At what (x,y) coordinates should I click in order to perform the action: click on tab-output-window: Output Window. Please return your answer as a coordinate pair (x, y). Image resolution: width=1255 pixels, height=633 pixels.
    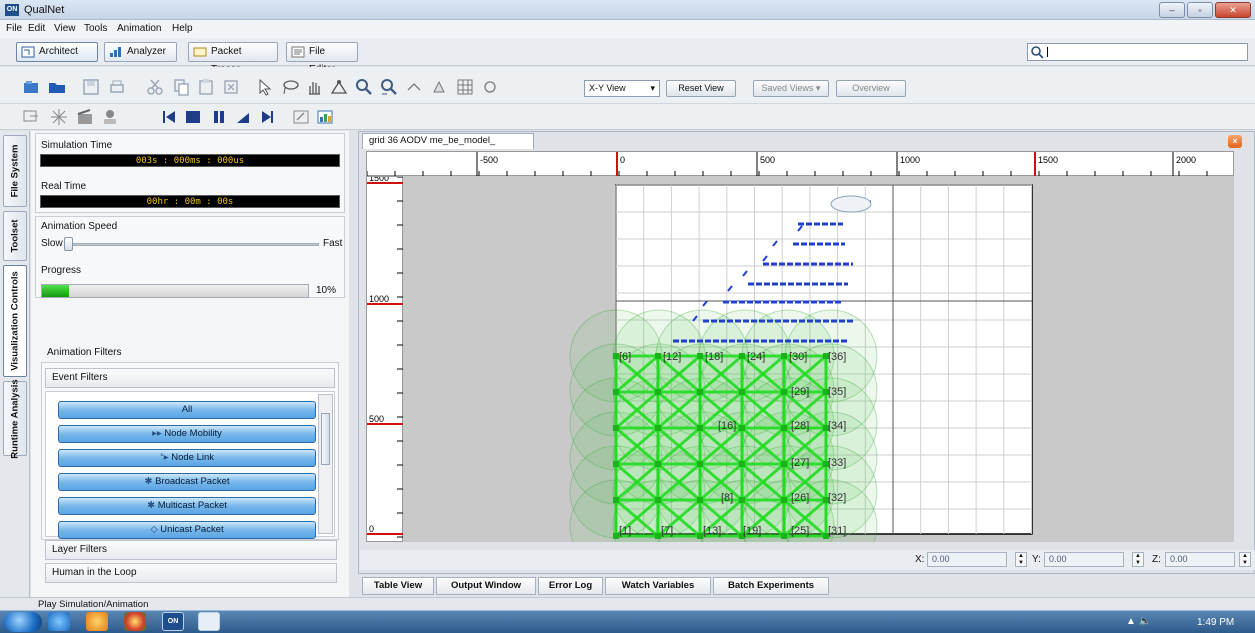
    Looking at the image, I should click on (486, 586).